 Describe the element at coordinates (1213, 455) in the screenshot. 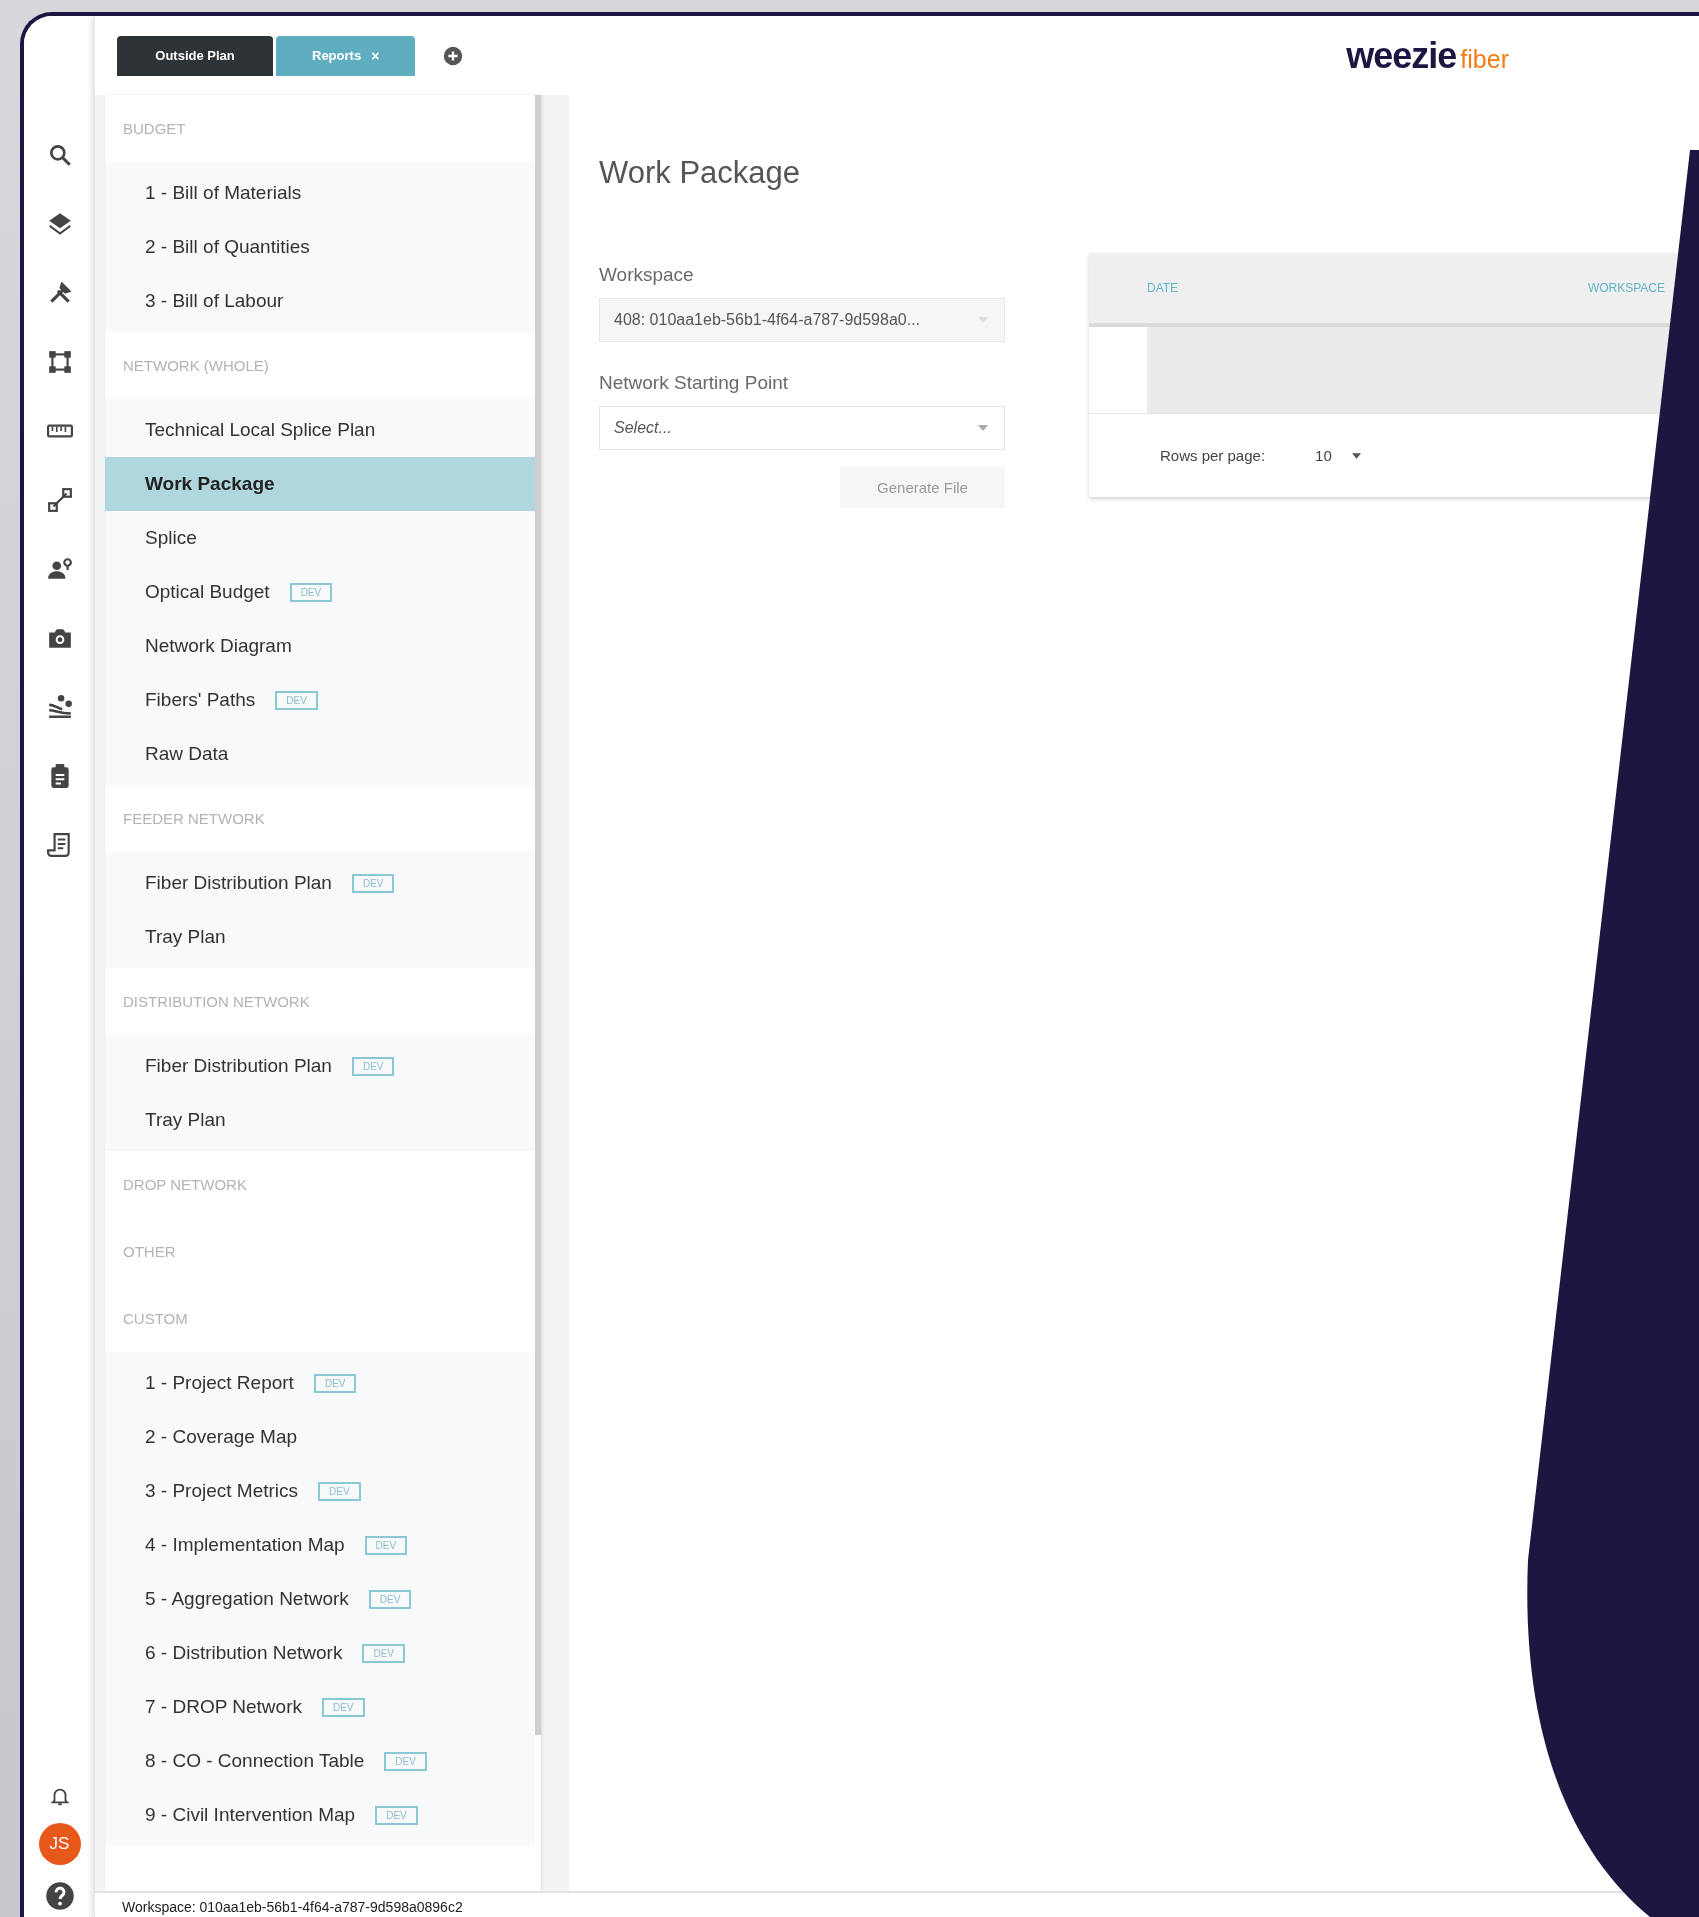

I see `rows-per-page-label: Rows per page:` at that location.